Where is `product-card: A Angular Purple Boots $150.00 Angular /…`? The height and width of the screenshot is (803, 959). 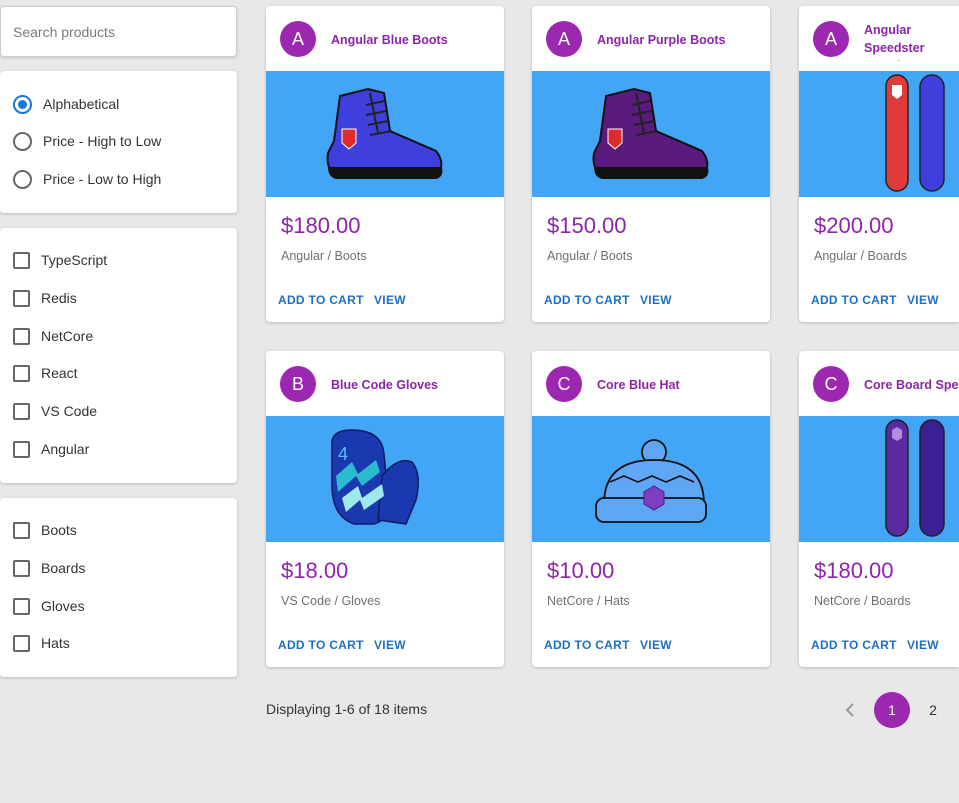 product-card: A Angular Purple Boots $150.00 Angular /… is located at coordinates (651, 164).